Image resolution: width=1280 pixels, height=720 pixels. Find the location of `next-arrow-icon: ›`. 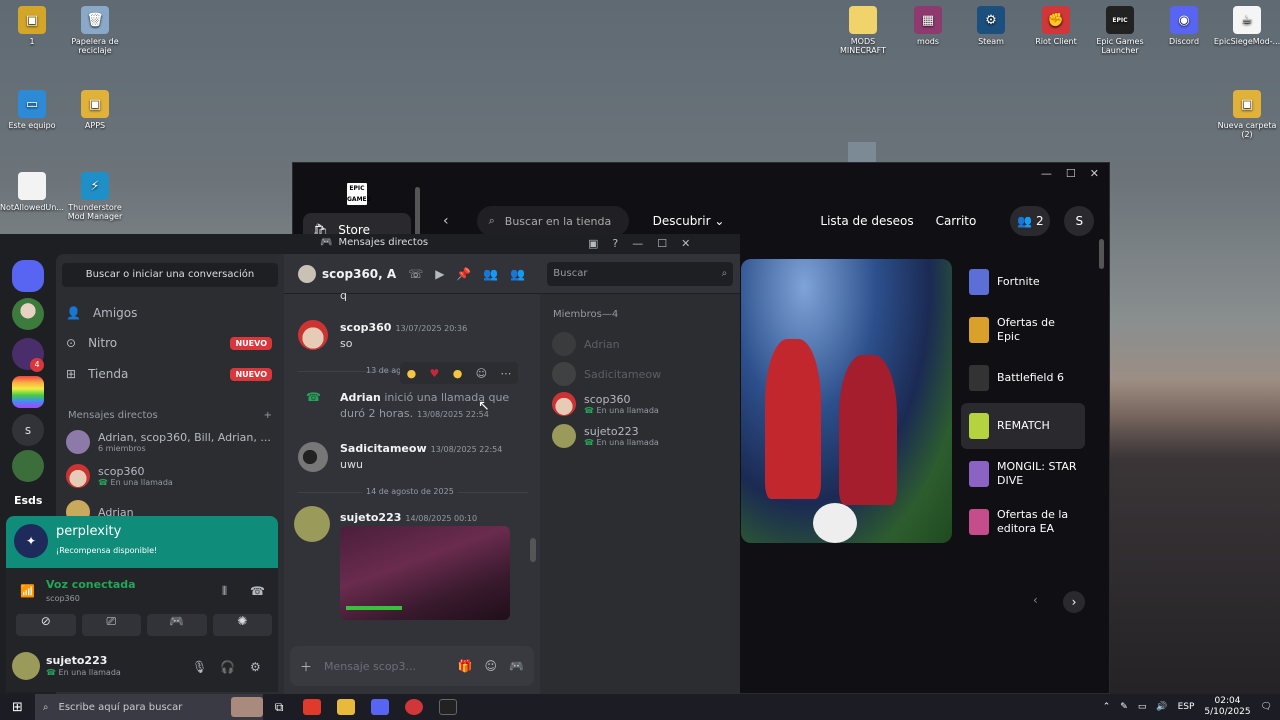

next-arrow-icon: › is located at coordinates (1074, 602).